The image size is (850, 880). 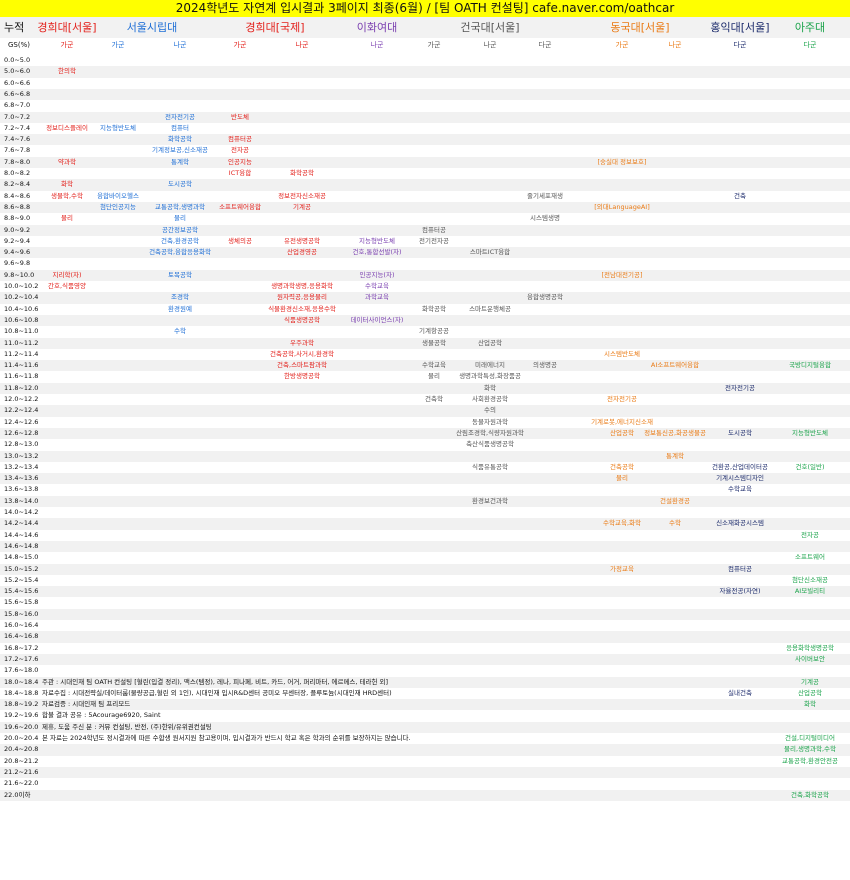 What do you see at coordinates (425, 501) in the screenshot?
I see `table-row: 13.8~14.0 환경보건과학 건설환경공` at bounding box center [425, 501].